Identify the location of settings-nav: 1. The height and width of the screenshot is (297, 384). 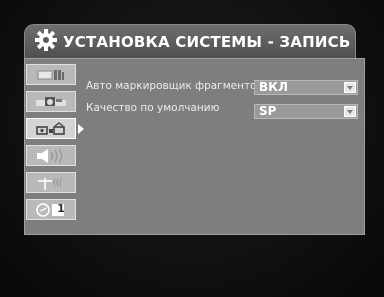
(55, 146).